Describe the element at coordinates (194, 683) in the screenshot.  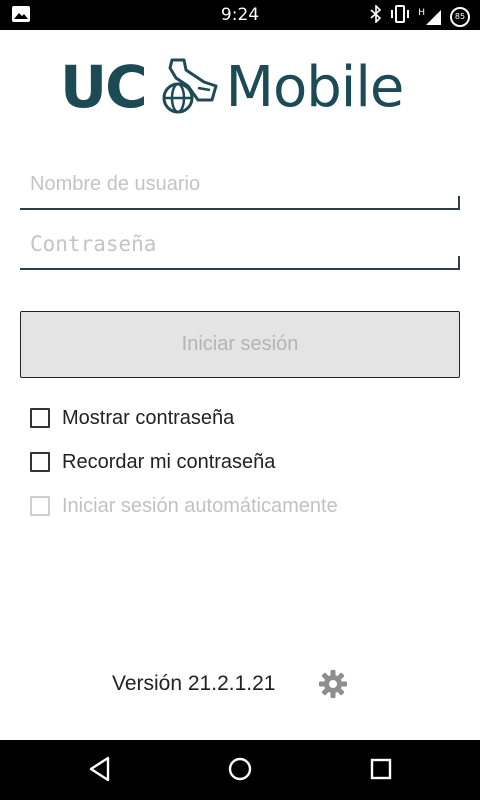
I see `version-label: Versión 21.2.1.21` at that location.